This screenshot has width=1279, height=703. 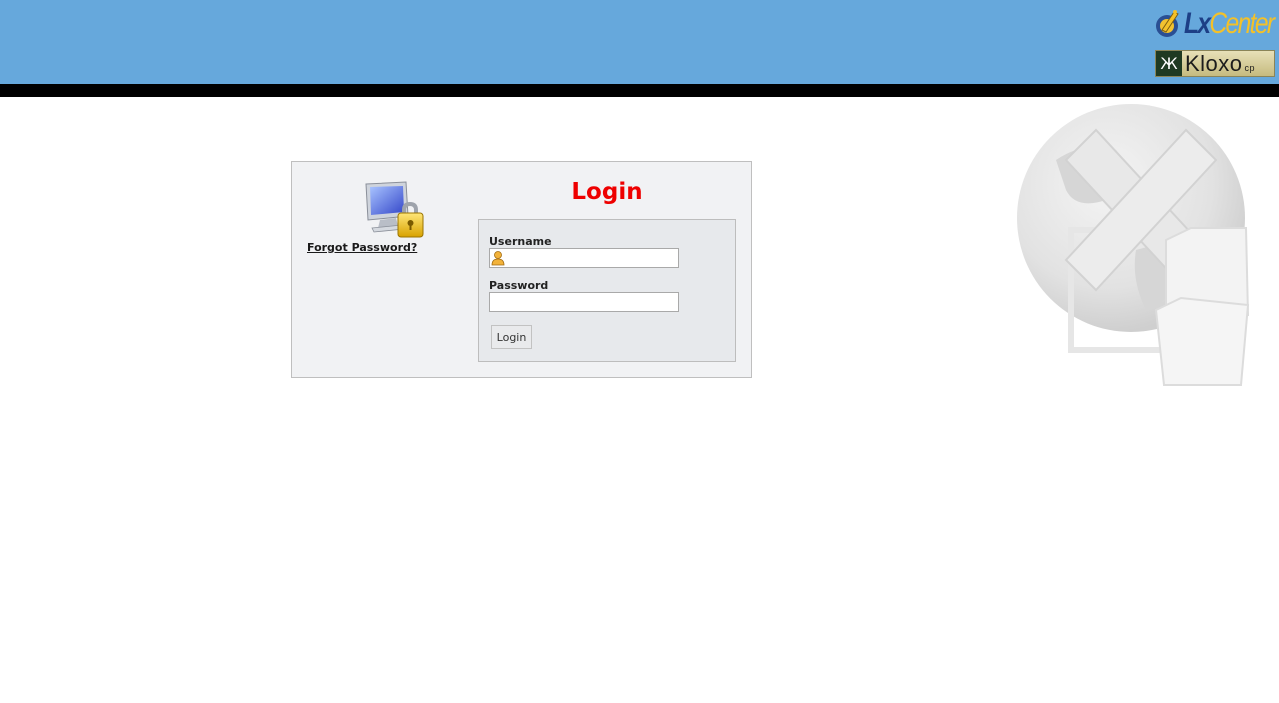 I want to click on password-input, so click(x=584, y=302).